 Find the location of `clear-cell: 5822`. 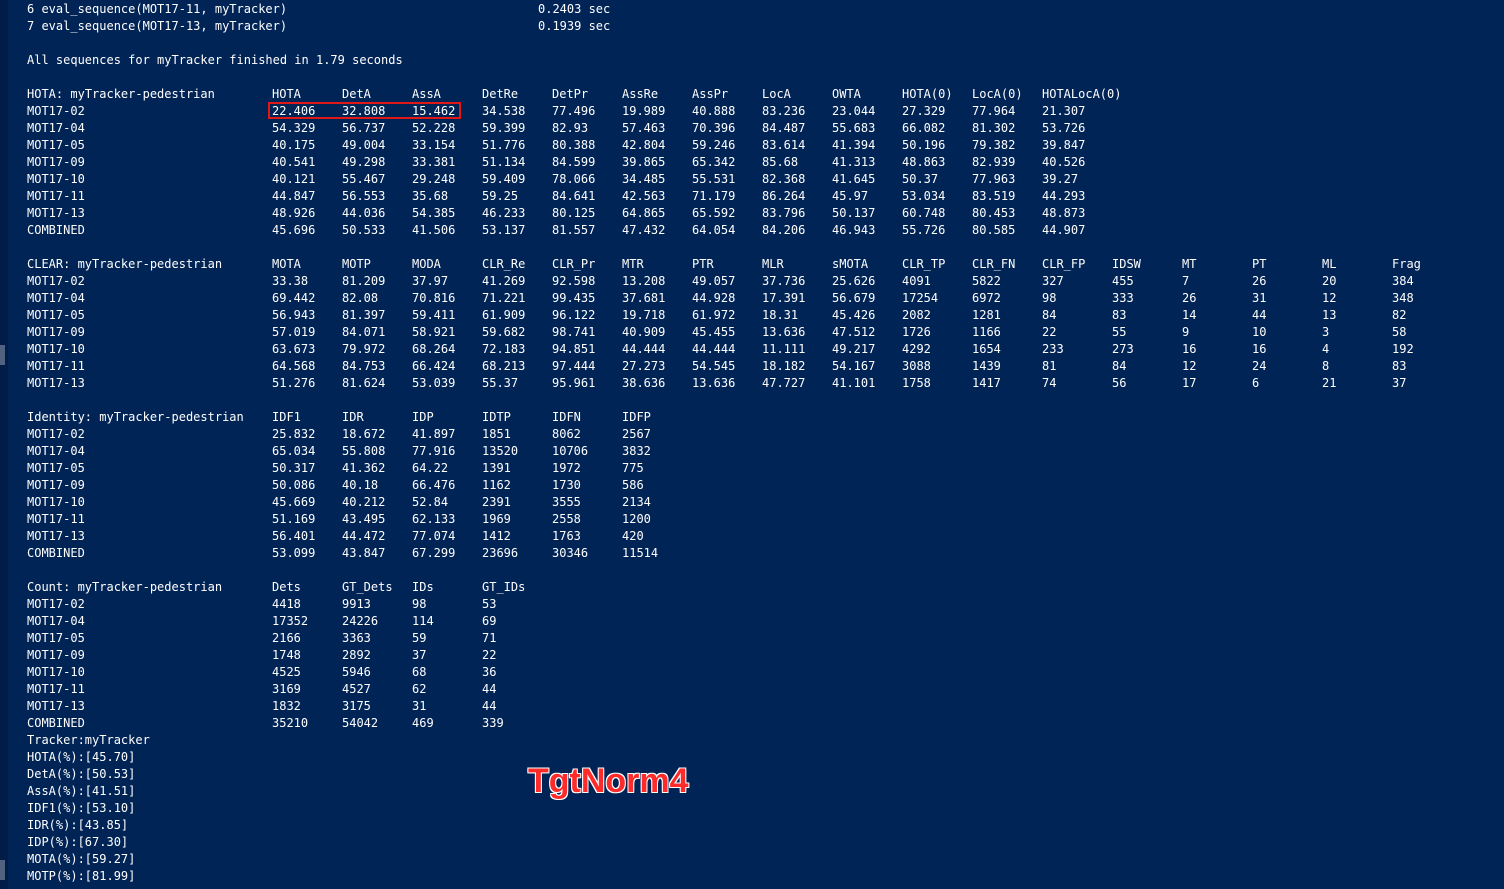

clear-cell: 5822 is located at coordinates (986, 281).